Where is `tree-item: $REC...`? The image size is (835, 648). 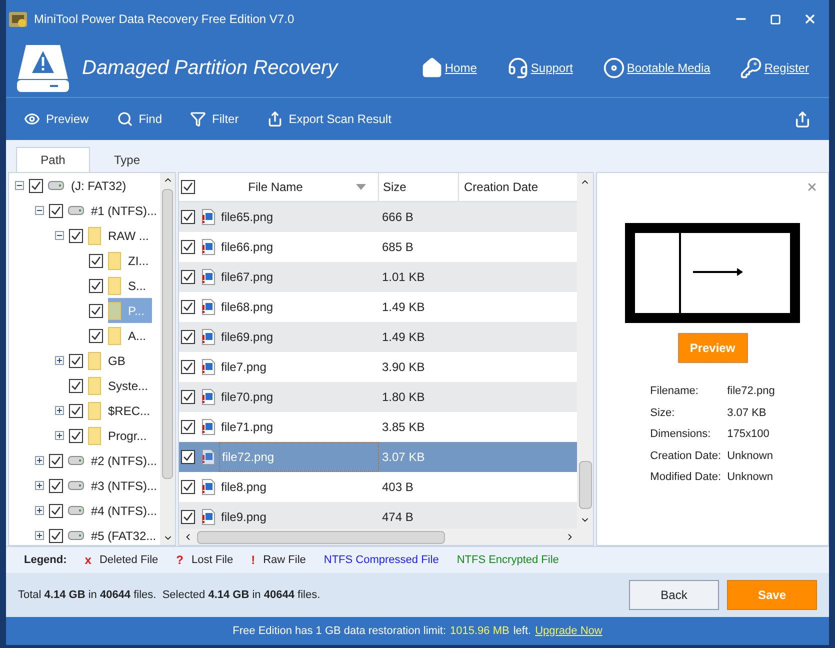 tree-item: $REC... is located at coordinates (123, 410).